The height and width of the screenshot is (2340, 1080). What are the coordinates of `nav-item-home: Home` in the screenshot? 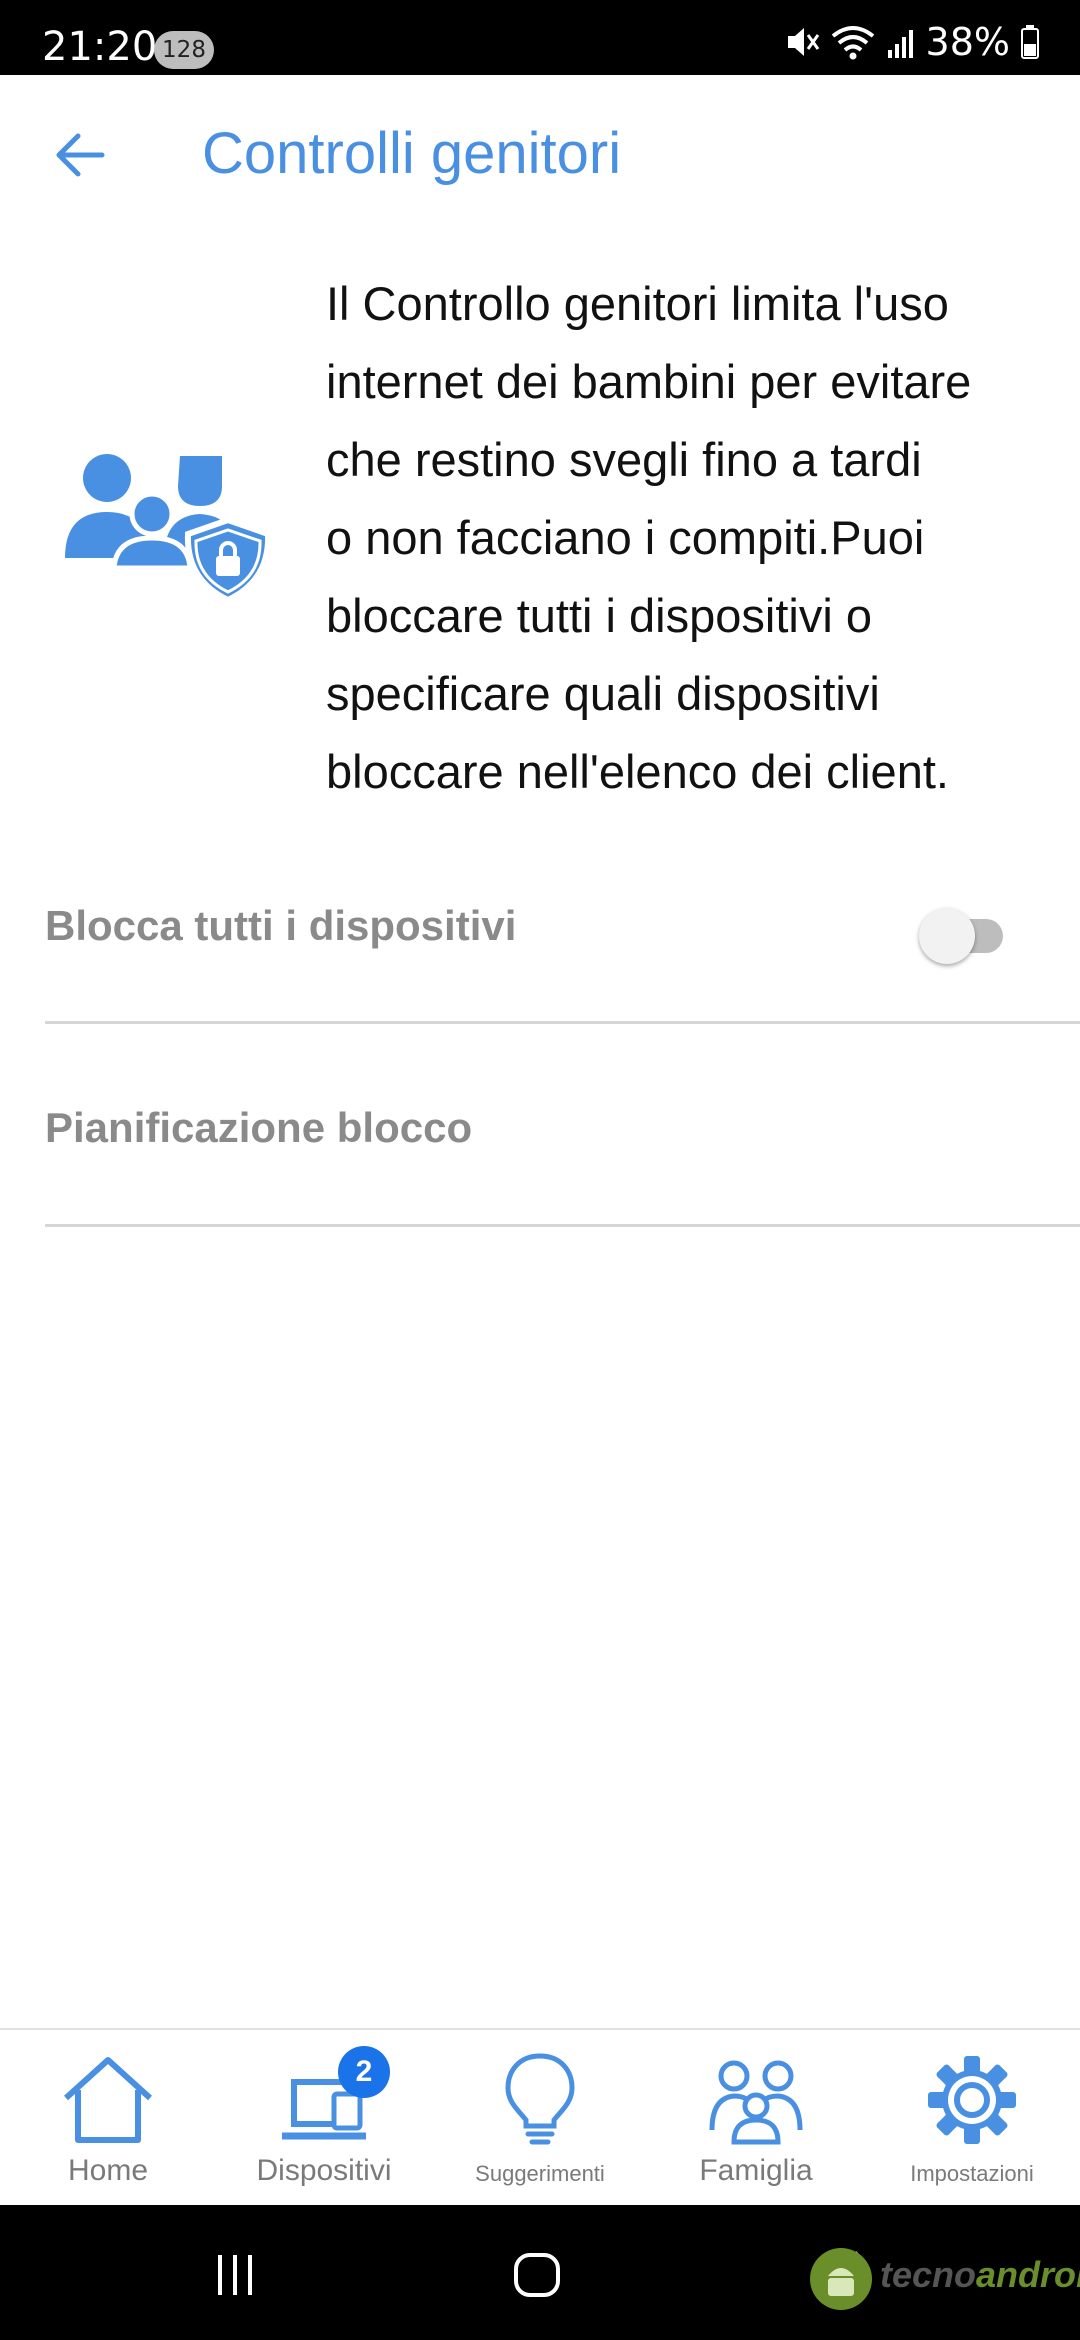 It's located at (108, 2118).